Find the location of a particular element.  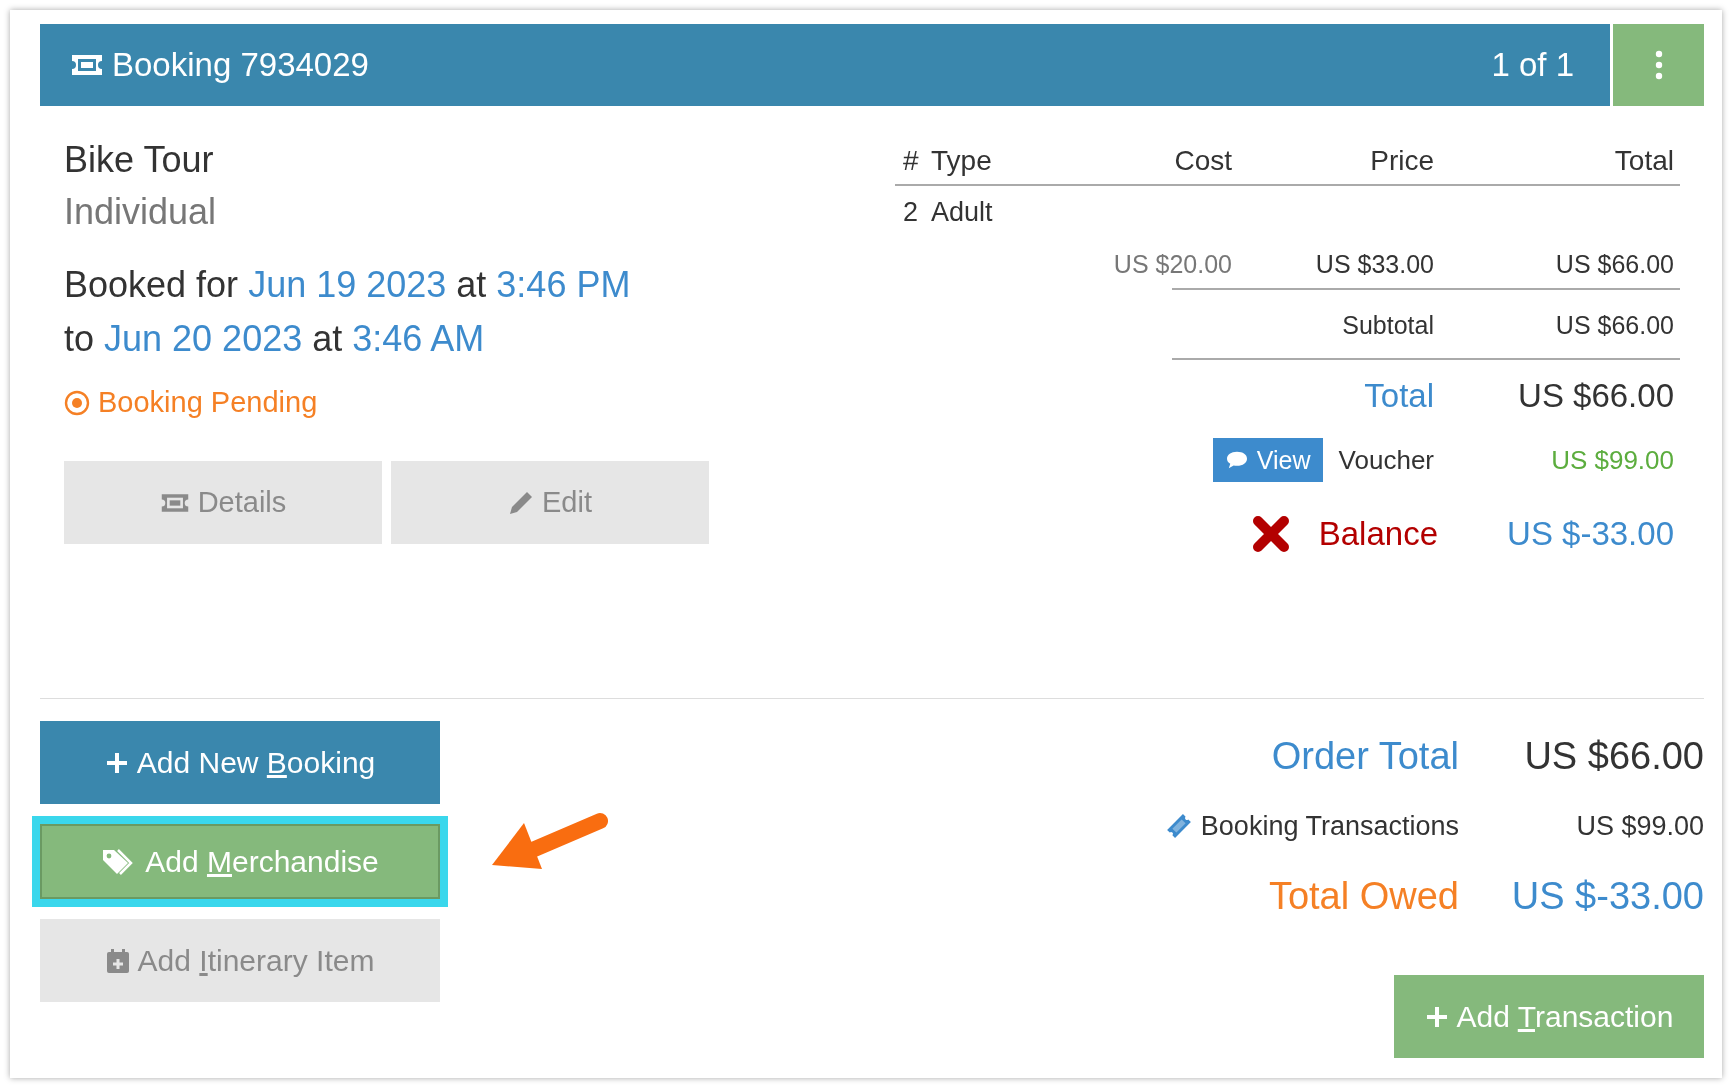

voucher-value: US $99.00 is located at coordinates (1612, 460).